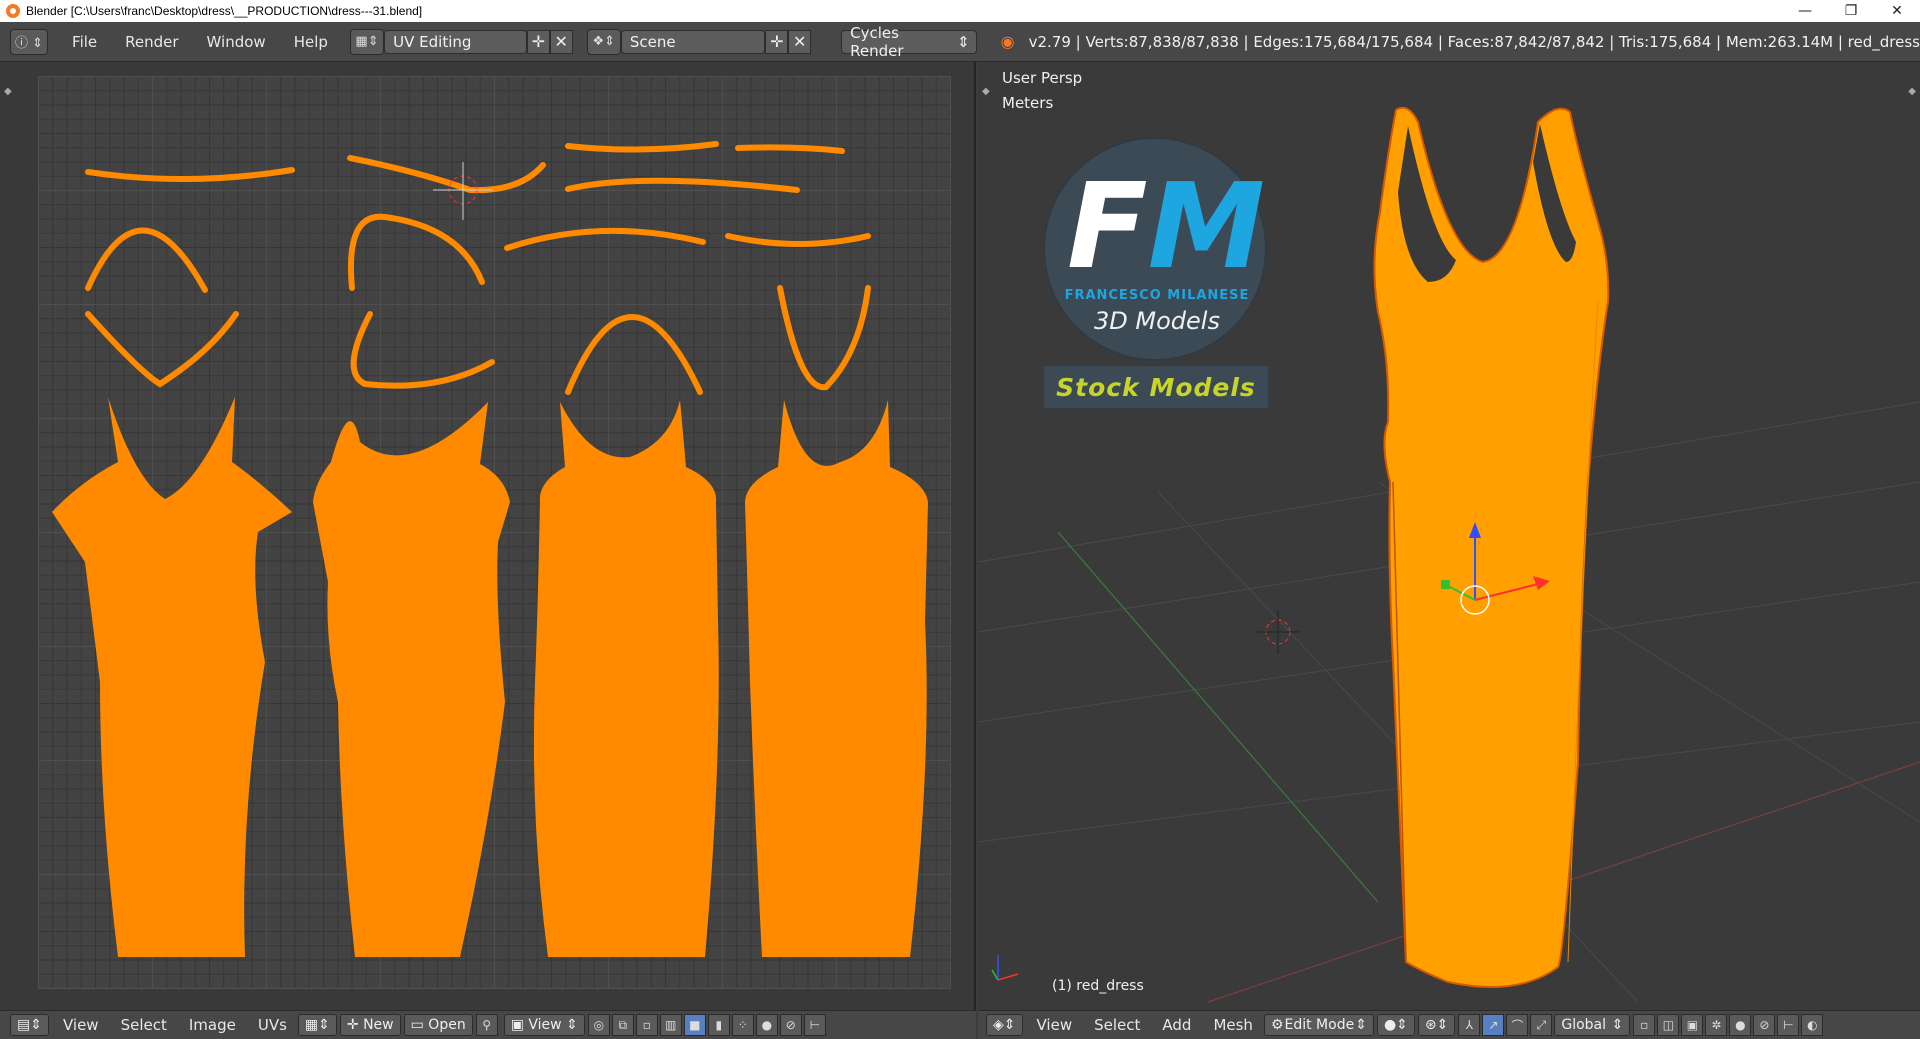 The width and height of the screenshot is (1920, 1039). I want to click on logo-name: FRANCESCO MILANESE, so click(1157, 295).